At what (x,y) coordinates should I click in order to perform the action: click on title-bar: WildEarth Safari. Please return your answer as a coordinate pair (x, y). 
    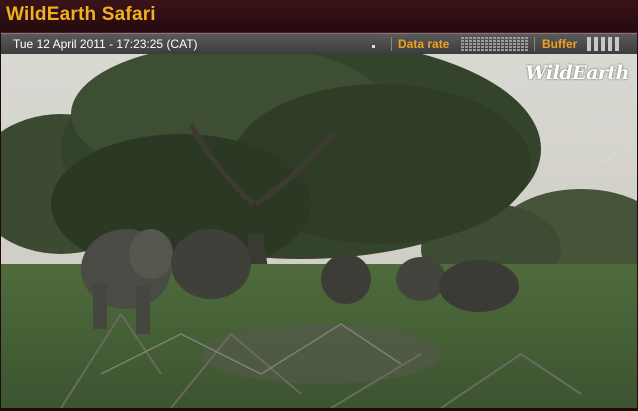
    Looking at the image, I should click on (319, 16).